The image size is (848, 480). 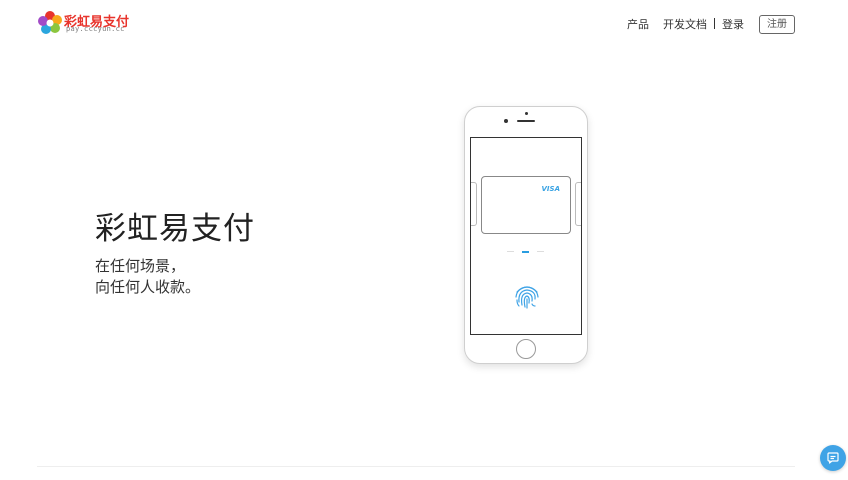 What do you see at coordinates (50, 22) in the screenshot?
I see `rainbow-flower-logo-icon` at bounding box center [50, 22].